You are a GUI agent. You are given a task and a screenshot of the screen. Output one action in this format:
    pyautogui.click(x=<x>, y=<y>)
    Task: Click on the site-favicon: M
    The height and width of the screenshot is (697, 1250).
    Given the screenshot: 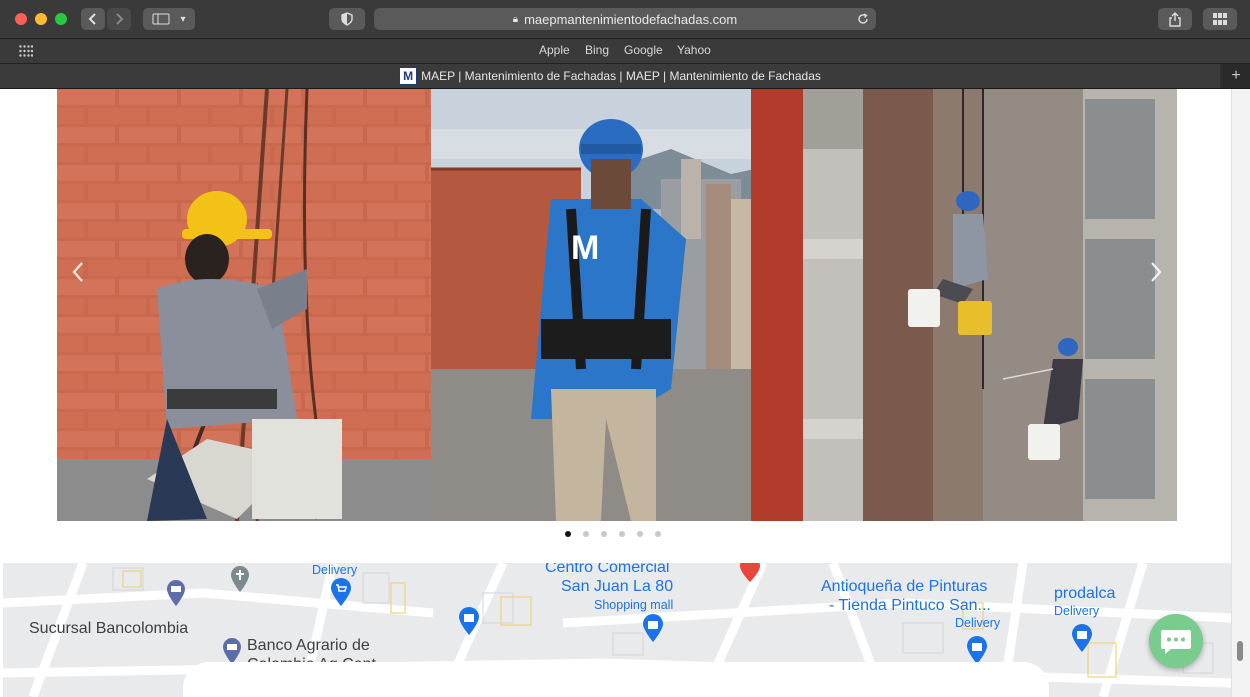 What is the action you would take?
    pyautogui.click(x=408, y=76)
    